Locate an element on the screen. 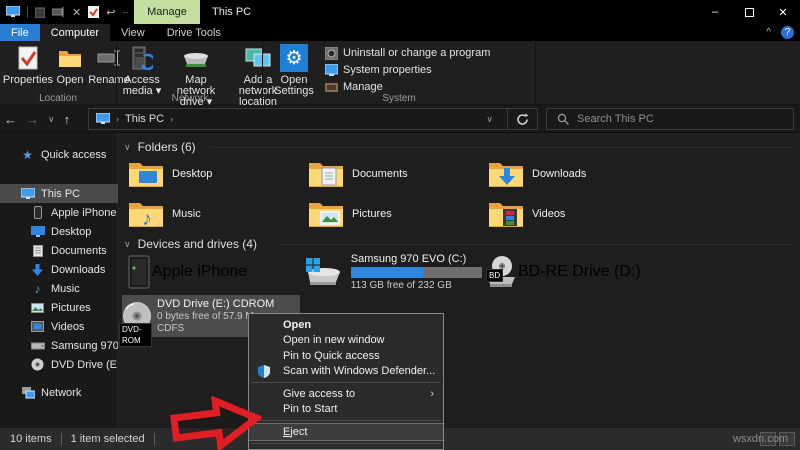  sidebar-item-desktop: Desktop is located at coordinates (59, 231).